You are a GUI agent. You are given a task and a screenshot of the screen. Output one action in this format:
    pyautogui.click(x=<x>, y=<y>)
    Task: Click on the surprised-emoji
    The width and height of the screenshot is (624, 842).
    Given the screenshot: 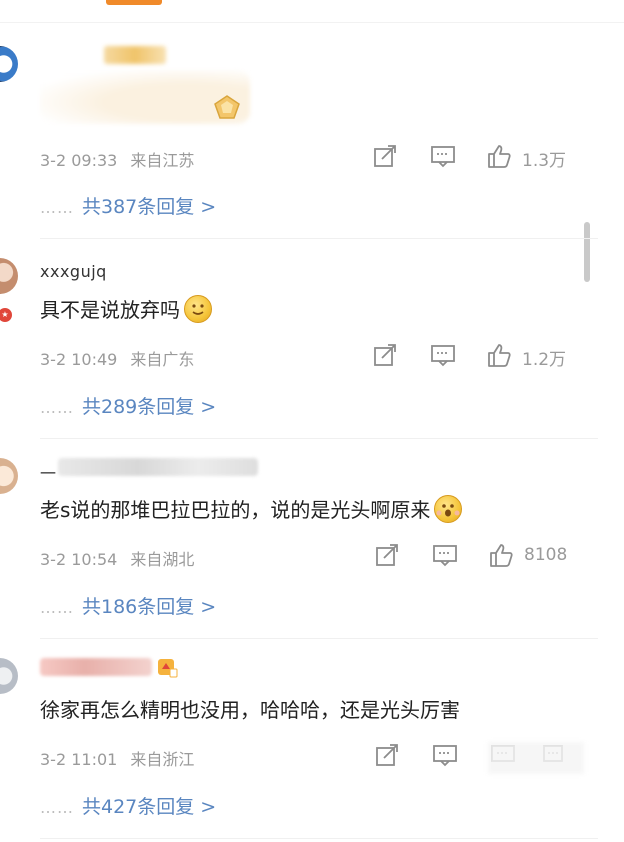 What is the action you would take?
    pyautogui.click(x=448, y=509)
    